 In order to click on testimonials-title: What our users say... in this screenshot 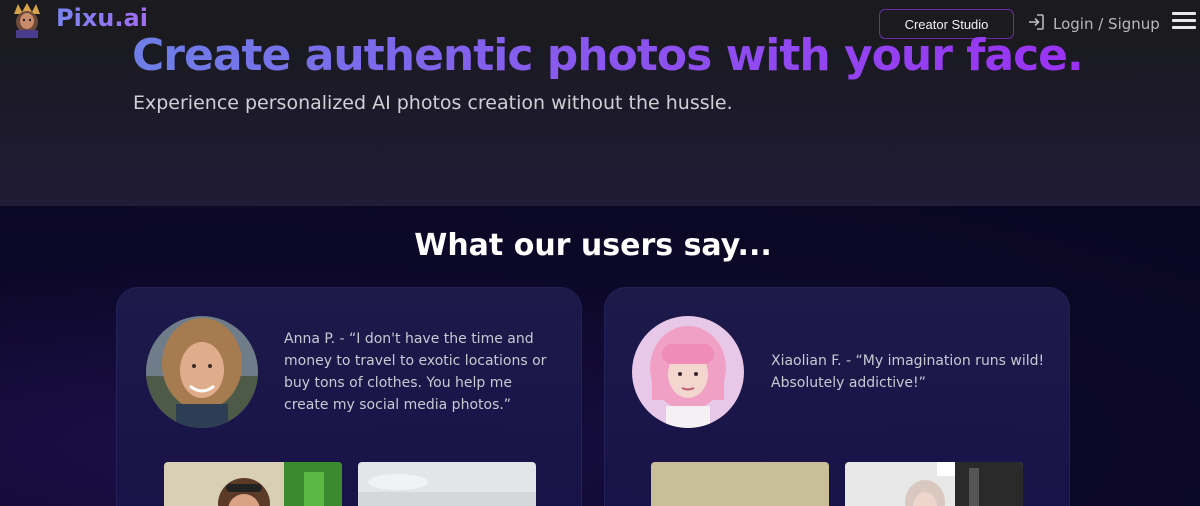, I will do `click(593, 245)`.